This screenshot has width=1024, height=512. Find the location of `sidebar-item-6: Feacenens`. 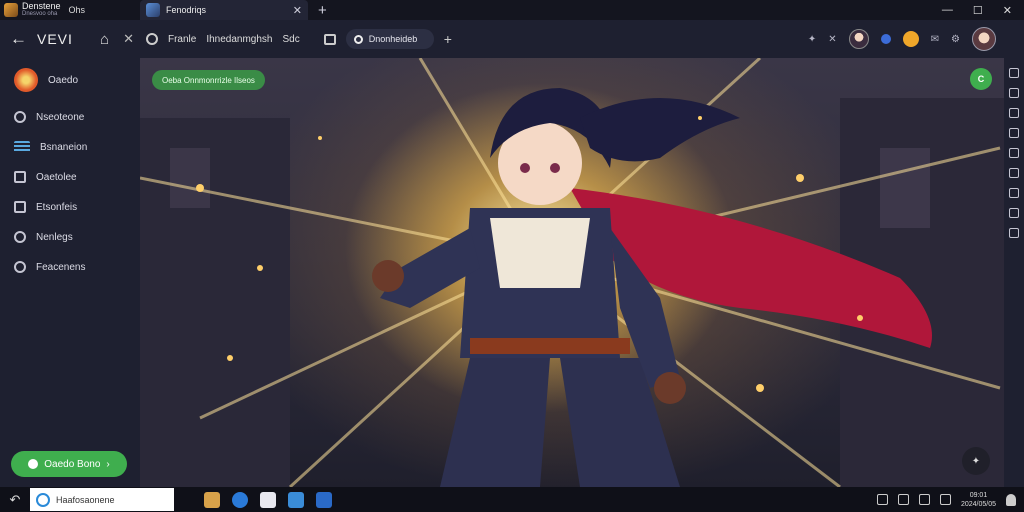

sidebar-item-6: Feacenens is located at coordinates (70, 267).